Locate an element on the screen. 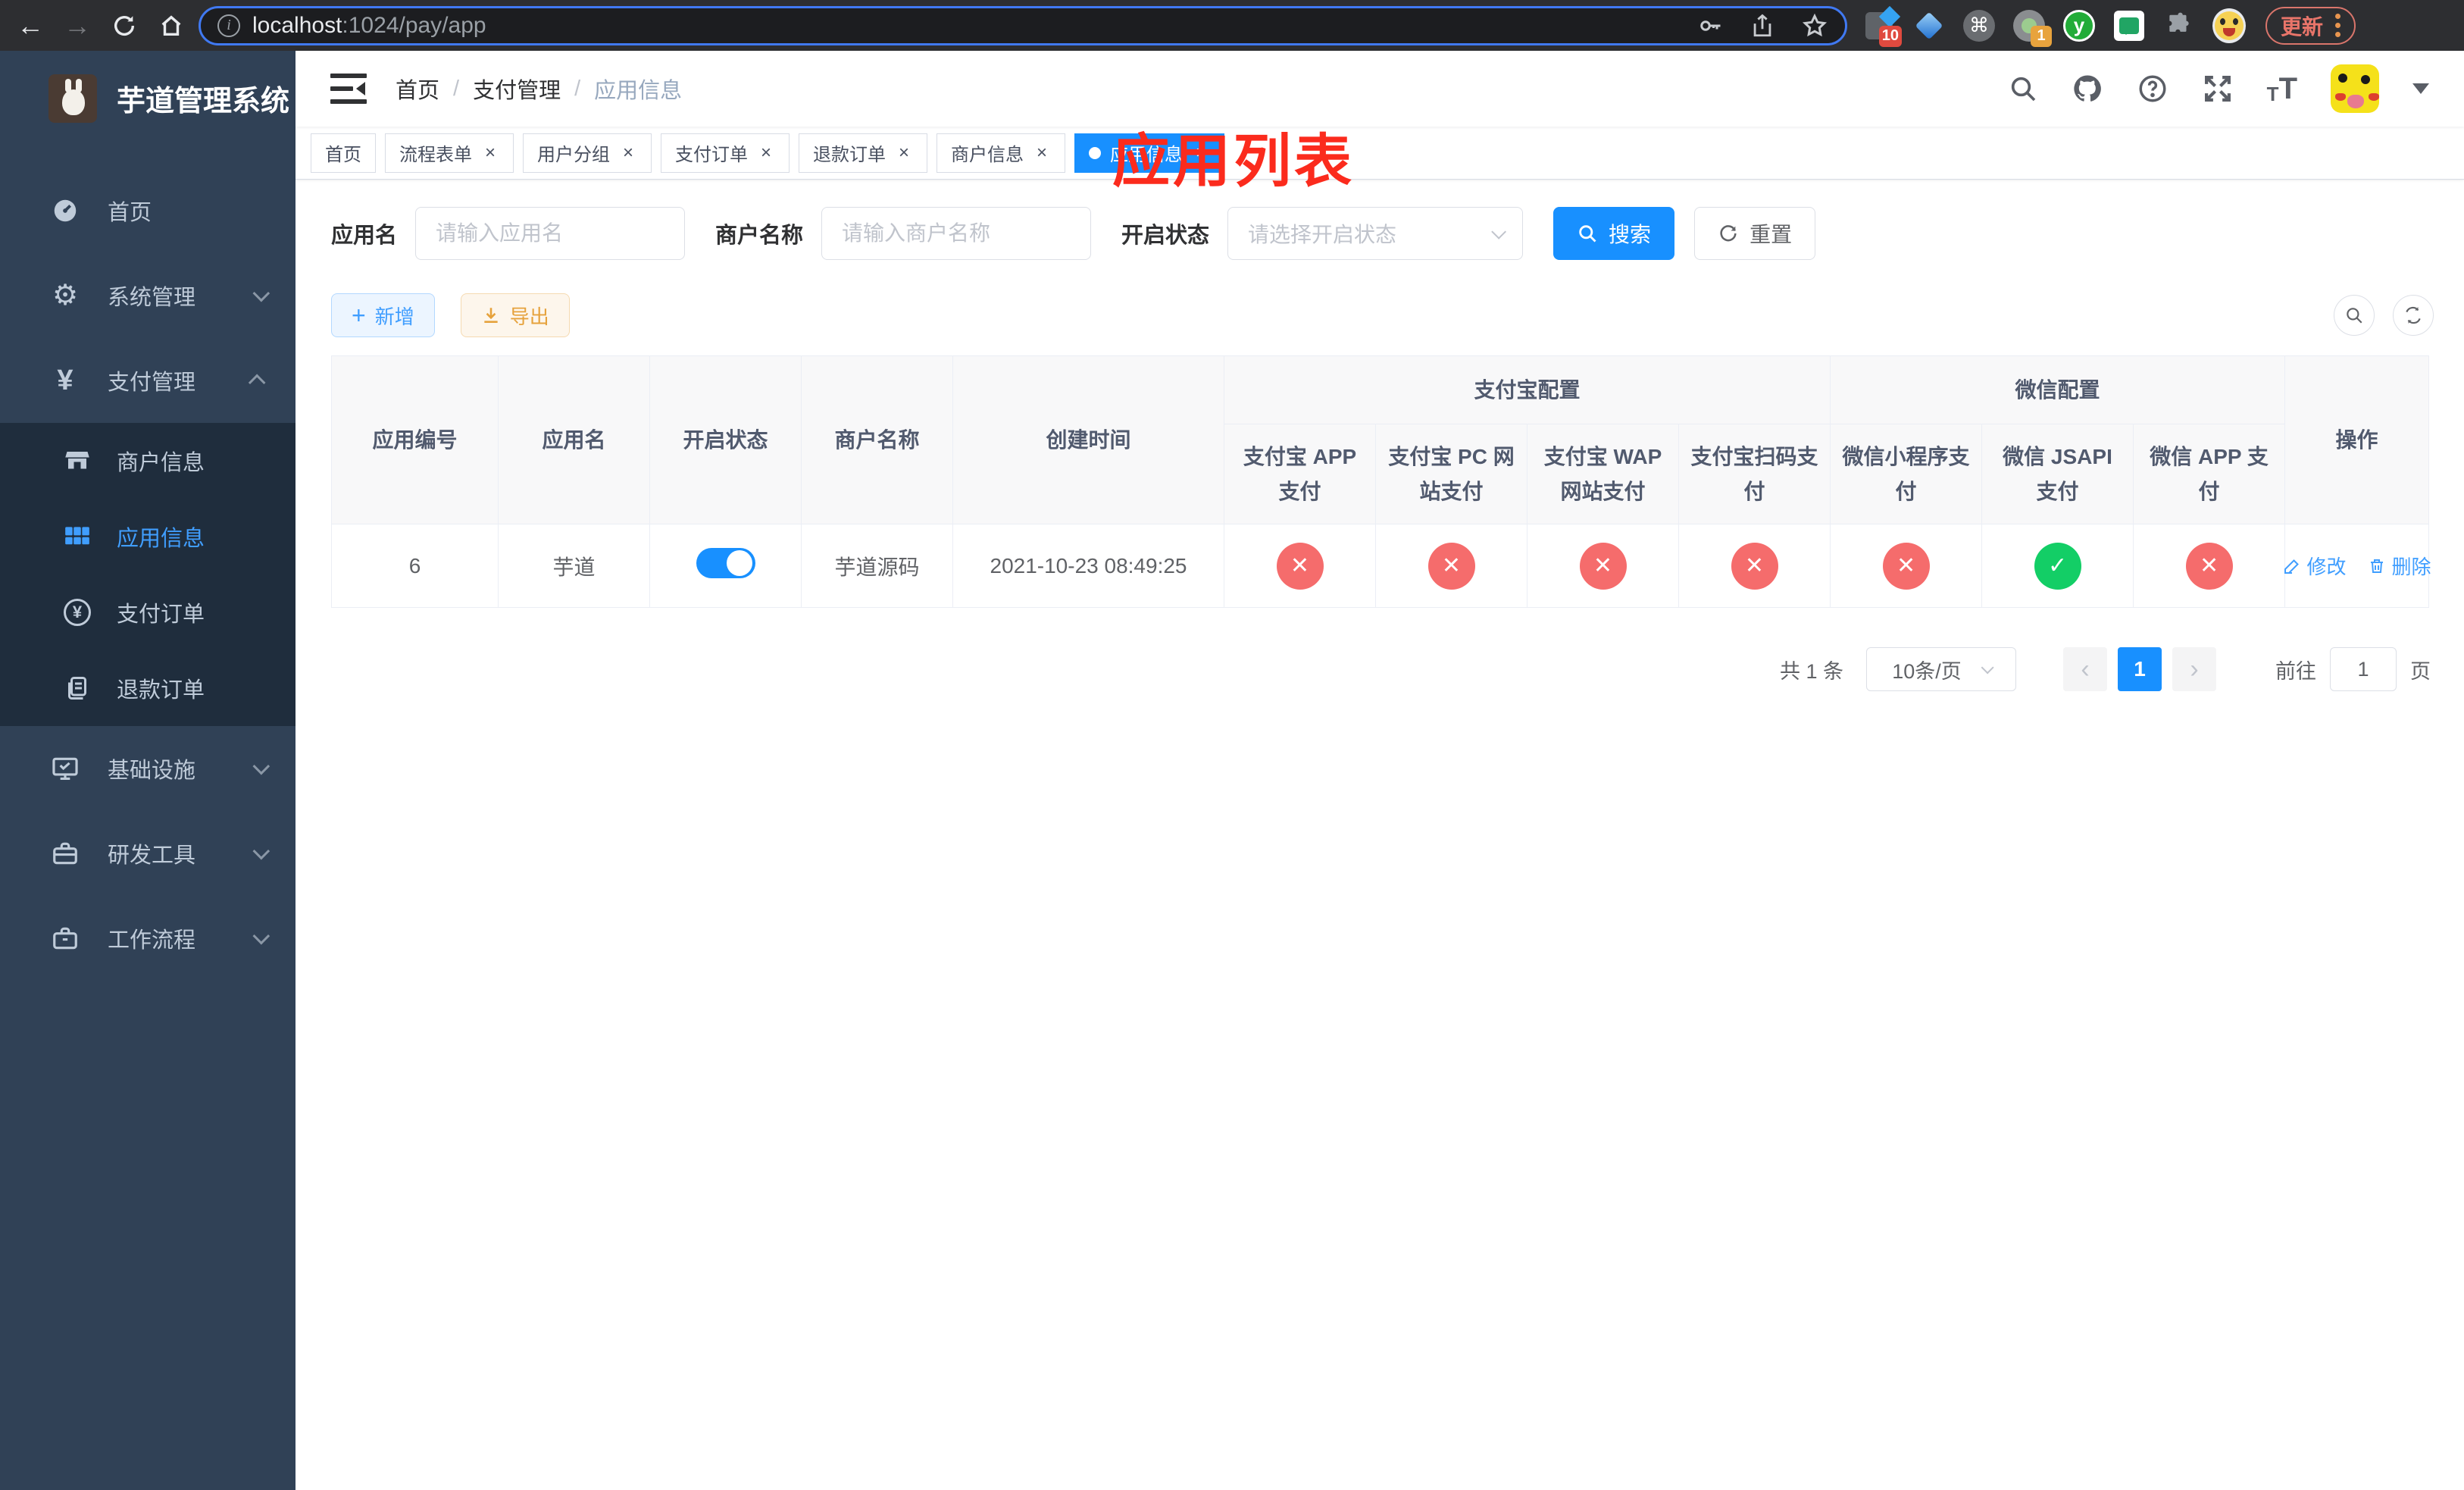 This screenshot has width=2464, height=1490. payment-submenu: 商户信息 应用信息 ¥ 支付订单 退款订单 is located at coordinates (147, 575).